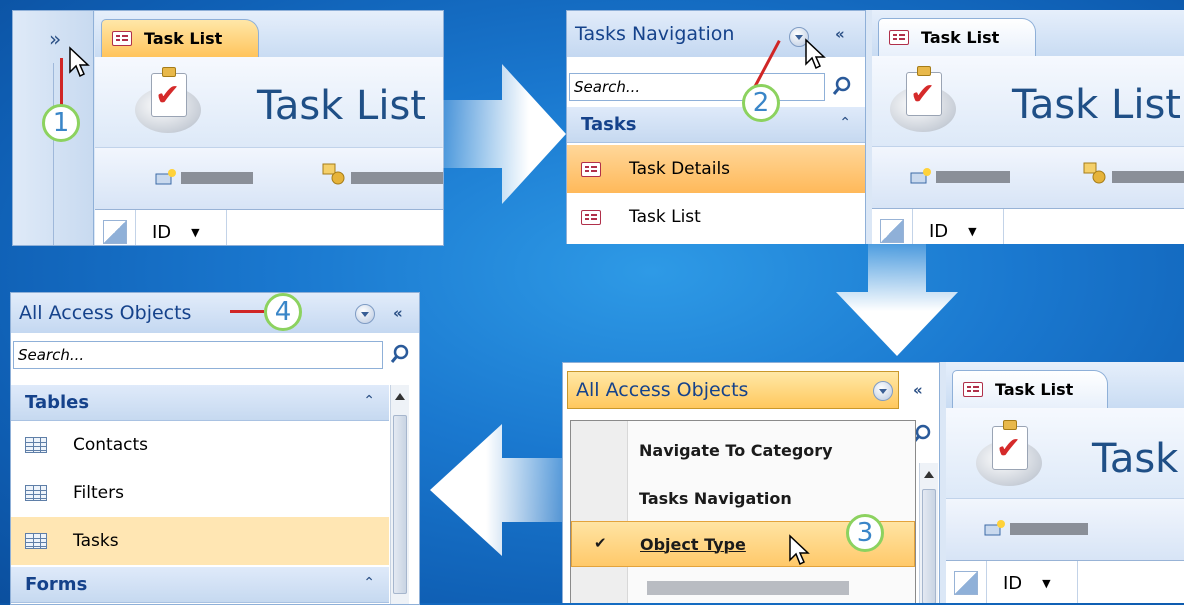  I want to click on nav-pane-header: All Access Objects, so click(733, 390).